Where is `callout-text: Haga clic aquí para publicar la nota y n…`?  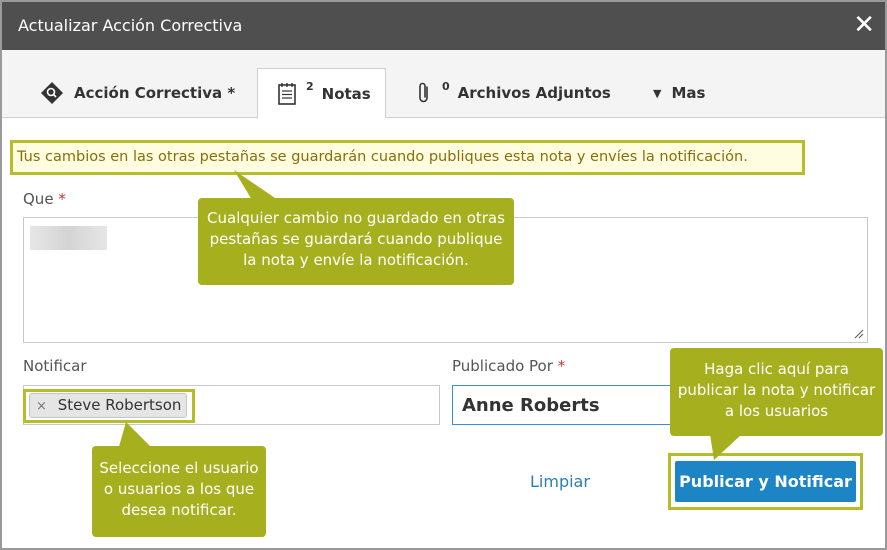 callout-text: Haga clic aquí para publicar la nota y n… is located at coordinates (776, 390).